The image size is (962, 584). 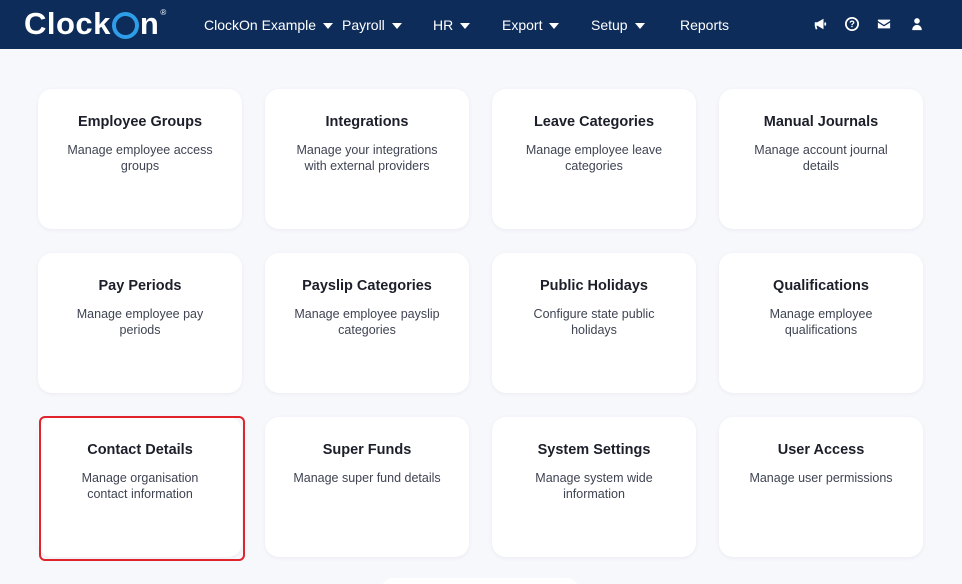 What do you see at coordinates (367, 450) in the screenshot?
I see `card-title: Super Funds` at bounding box center [367, 450].